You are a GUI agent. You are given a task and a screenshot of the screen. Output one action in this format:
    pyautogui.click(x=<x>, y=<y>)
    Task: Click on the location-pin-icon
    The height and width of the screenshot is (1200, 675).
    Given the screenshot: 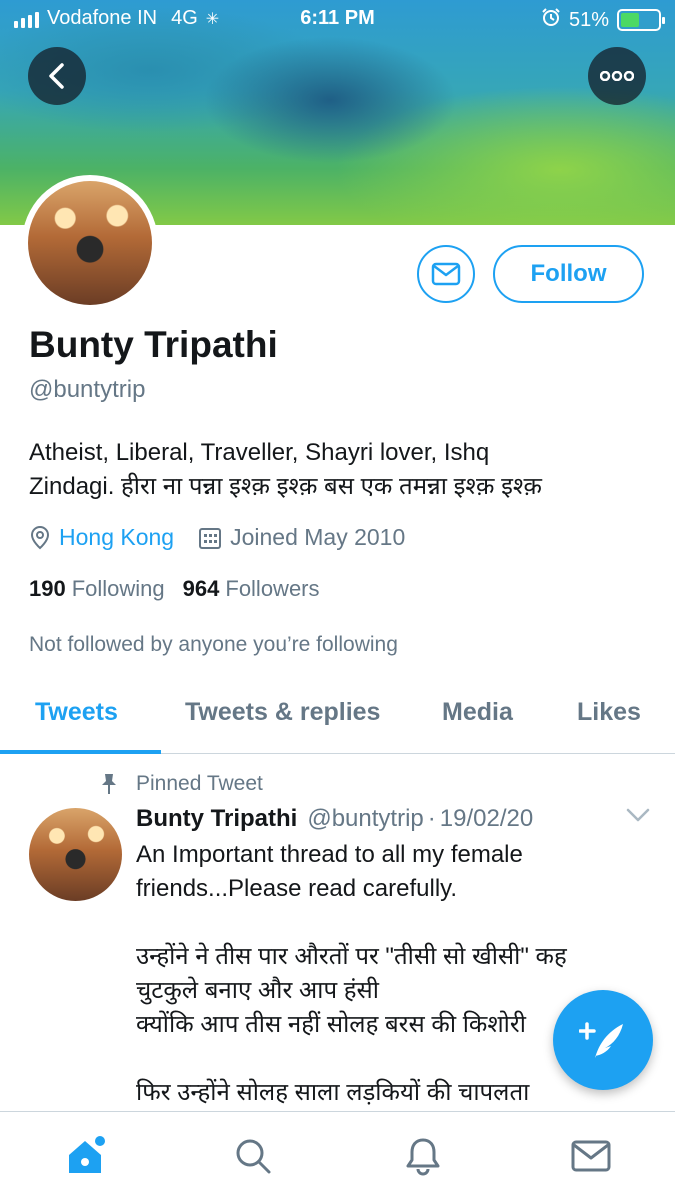 What is the action you would take?
    pyautogui.click(x=40, y=537)
    